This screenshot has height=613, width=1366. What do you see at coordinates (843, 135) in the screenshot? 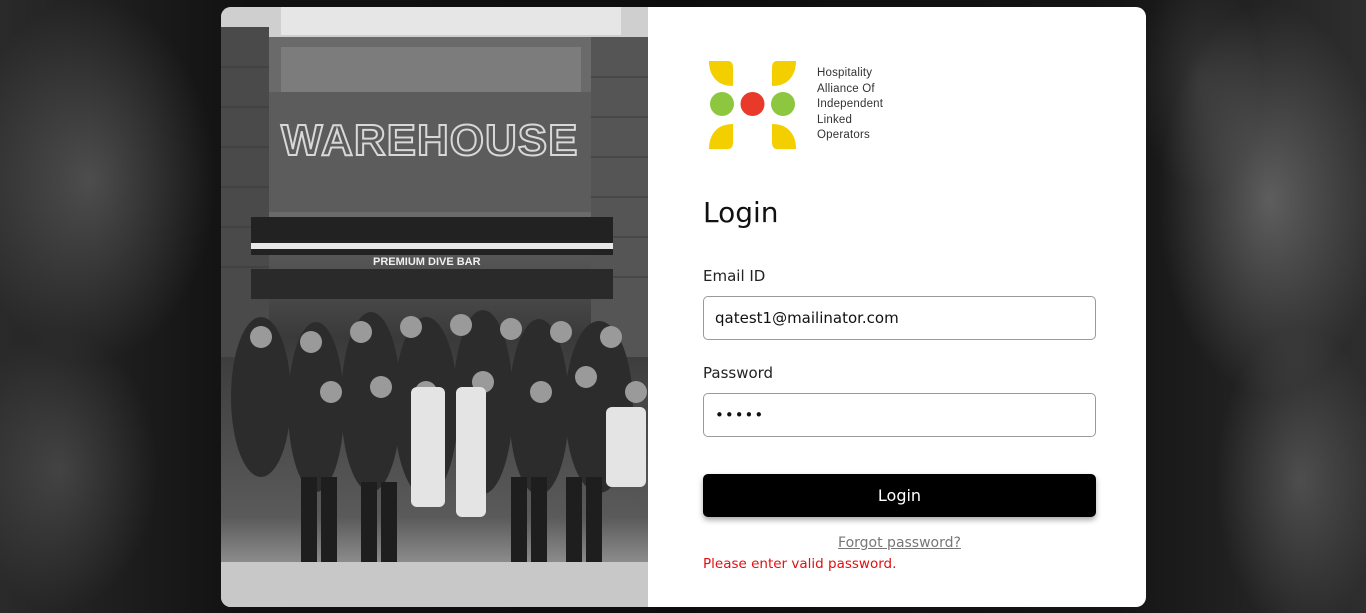
I see `brand-name-line: Operators` at bounding box center [843, 135].